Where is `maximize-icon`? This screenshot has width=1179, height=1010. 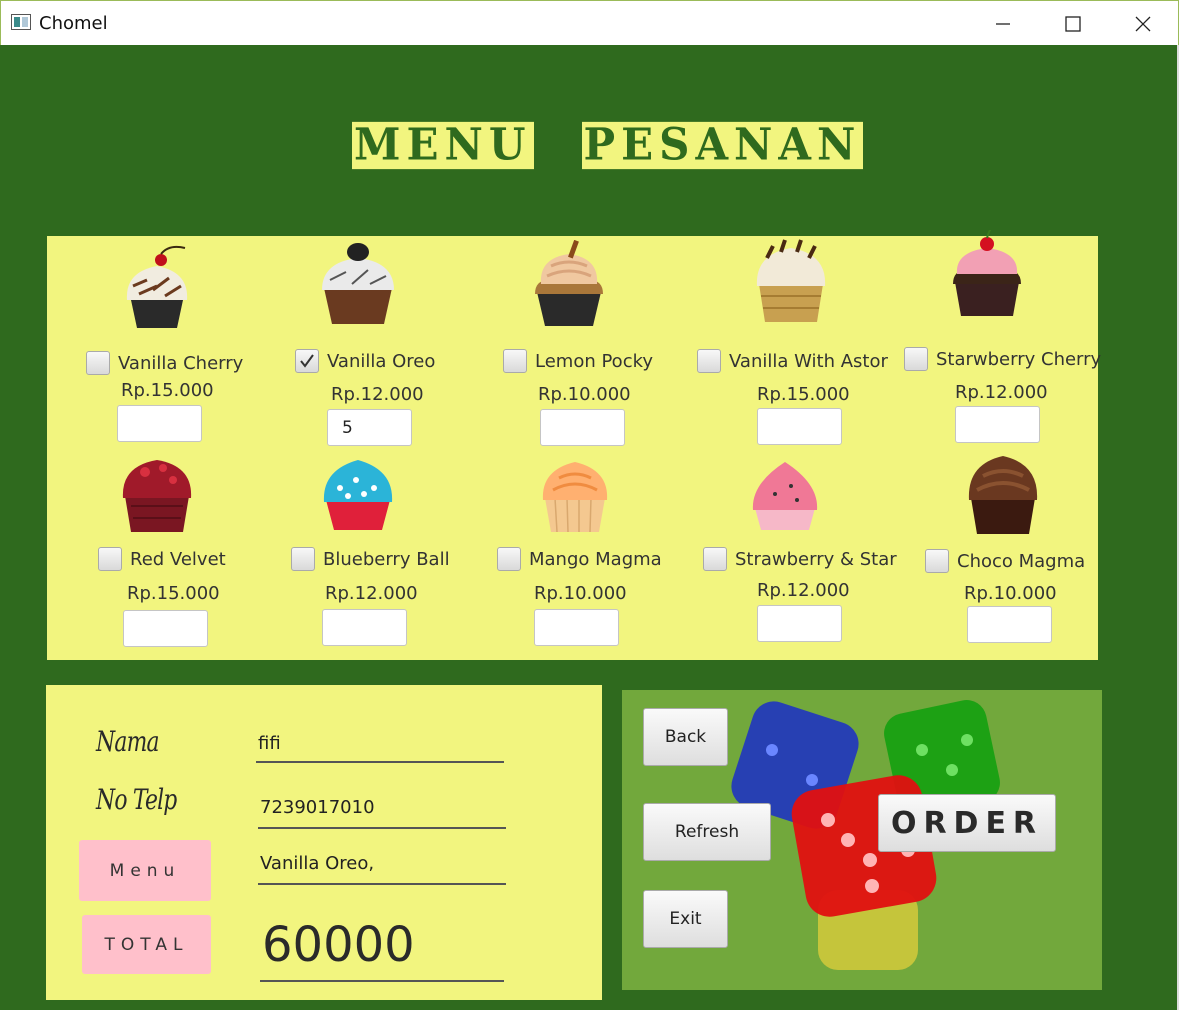 maximize-icon is located at coordinates (1073, 23).